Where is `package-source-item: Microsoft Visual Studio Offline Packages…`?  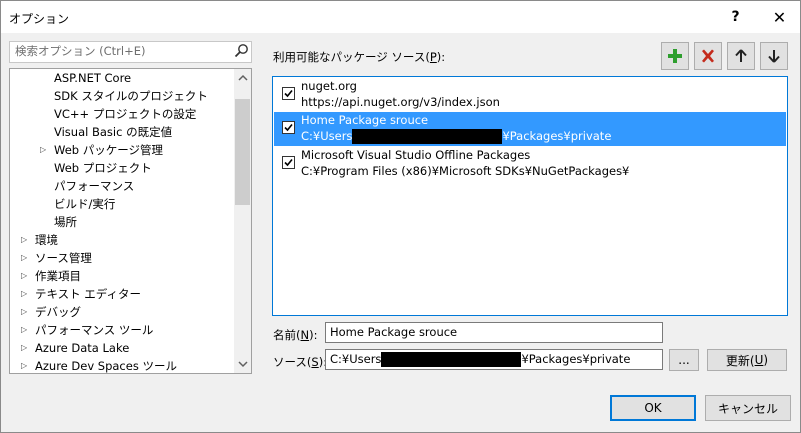
package-source-item: Microsoft Visual Studio Offline Packages… is located at coordinates (530, 164).